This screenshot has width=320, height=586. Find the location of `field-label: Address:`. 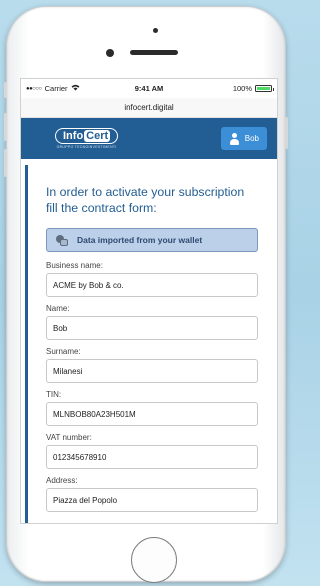

field-label: Address: is located at coordinates (62, 480).